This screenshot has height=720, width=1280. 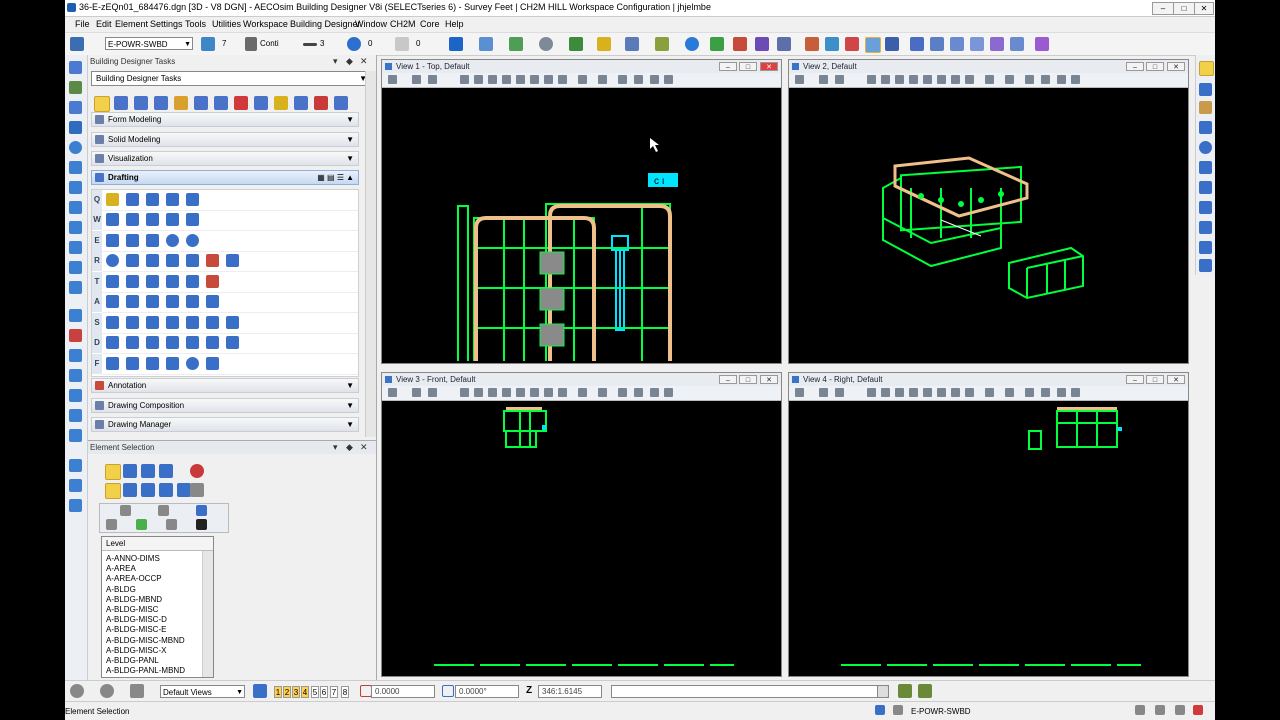 What do you see at coordinates (370, 254) in the screenshot?
I see `tasks-scrollbar` at bounding box center [370, 254].